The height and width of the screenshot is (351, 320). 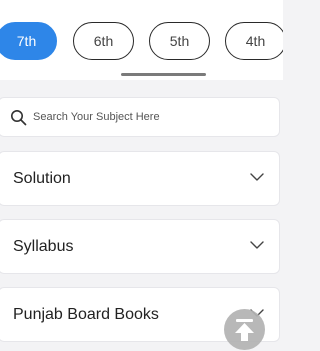 What do you see at coordinates (140, 246) in the screenshot?
I see `section-syllabus: Syllabus` at bounding box center [140, 246].